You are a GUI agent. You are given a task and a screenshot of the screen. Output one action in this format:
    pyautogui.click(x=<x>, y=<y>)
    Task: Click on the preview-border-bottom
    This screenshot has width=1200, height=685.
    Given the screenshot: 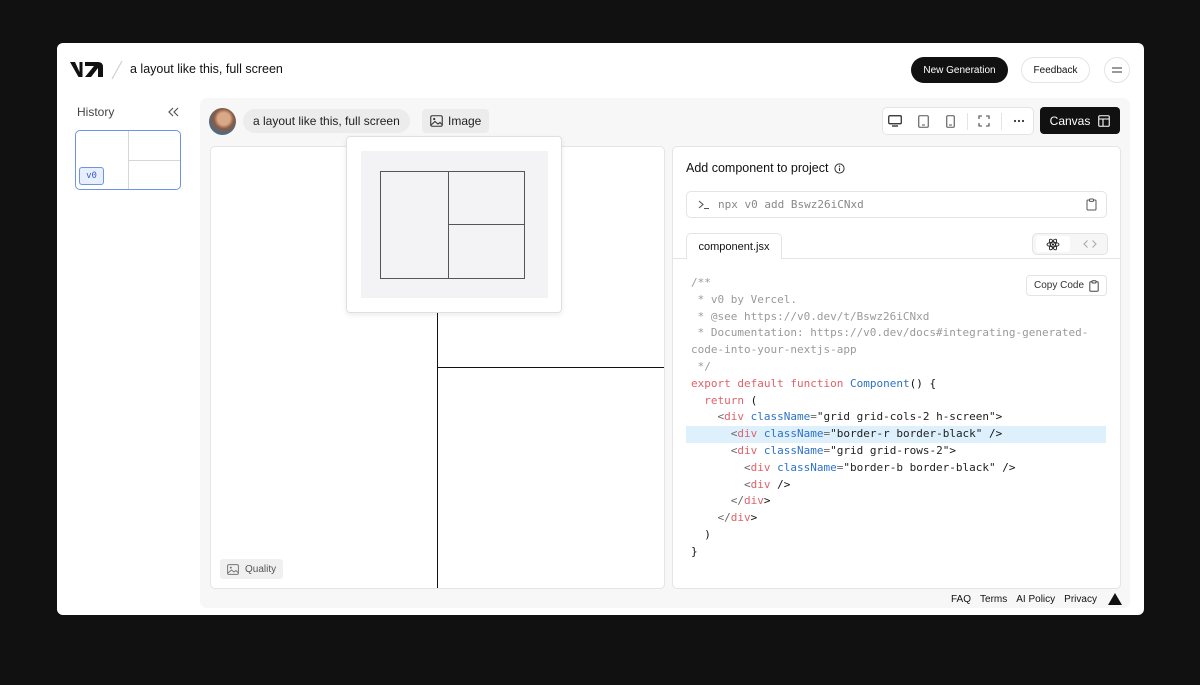 What is the action you would take?
    pyautogui.click(x=550, y=367)
    